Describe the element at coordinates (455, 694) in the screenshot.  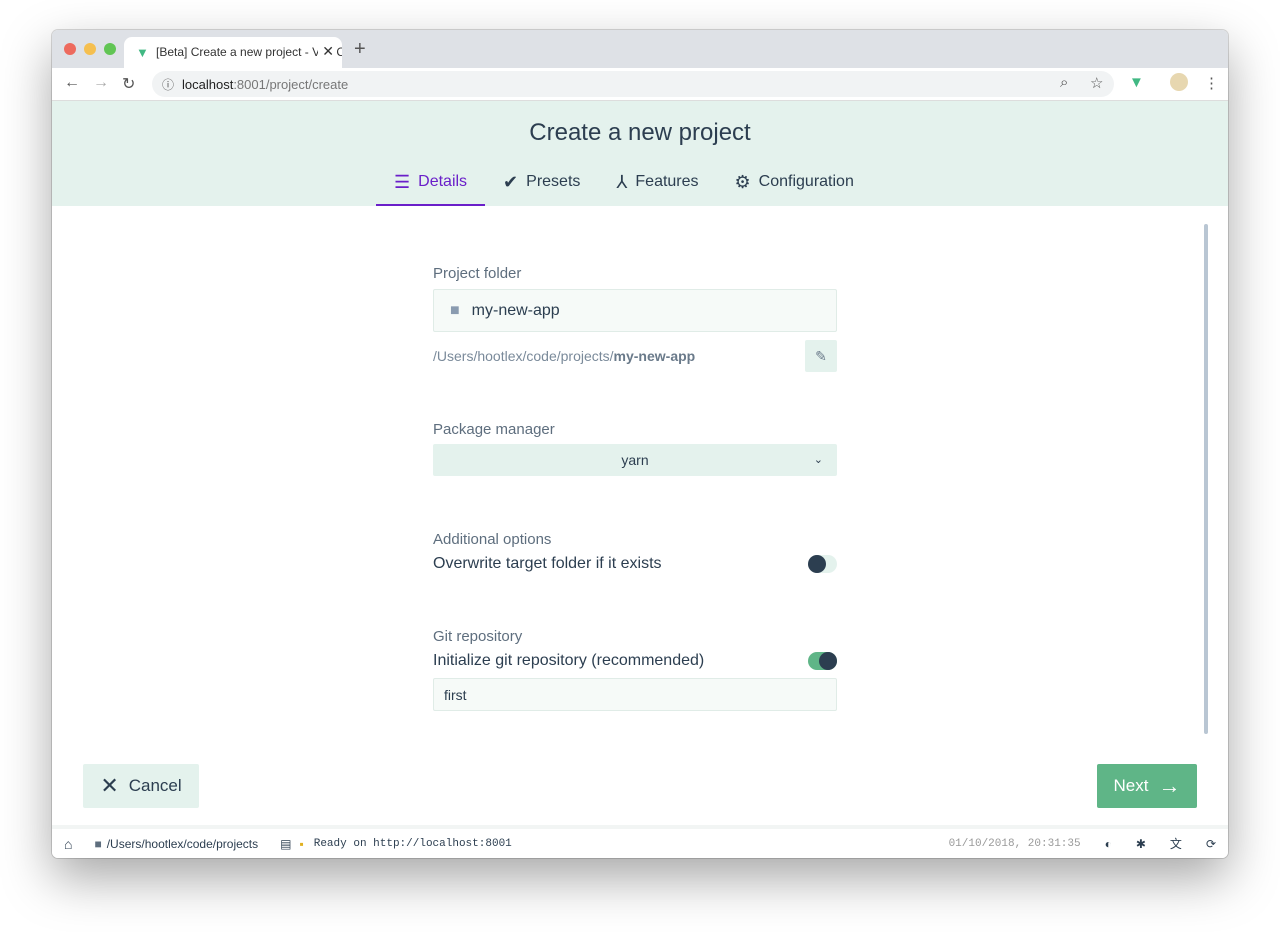
I see `commit-message-value: first` at that location.